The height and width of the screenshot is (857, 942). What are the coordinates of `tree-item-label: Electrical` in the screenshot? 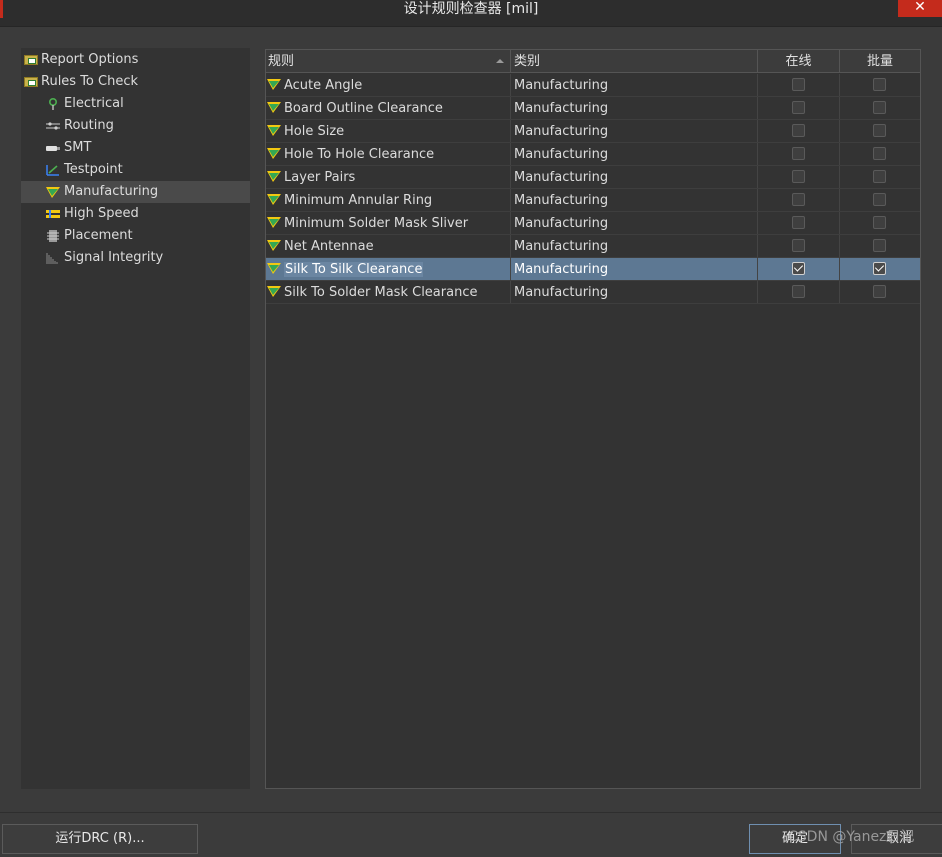 It's located at (94, 103).